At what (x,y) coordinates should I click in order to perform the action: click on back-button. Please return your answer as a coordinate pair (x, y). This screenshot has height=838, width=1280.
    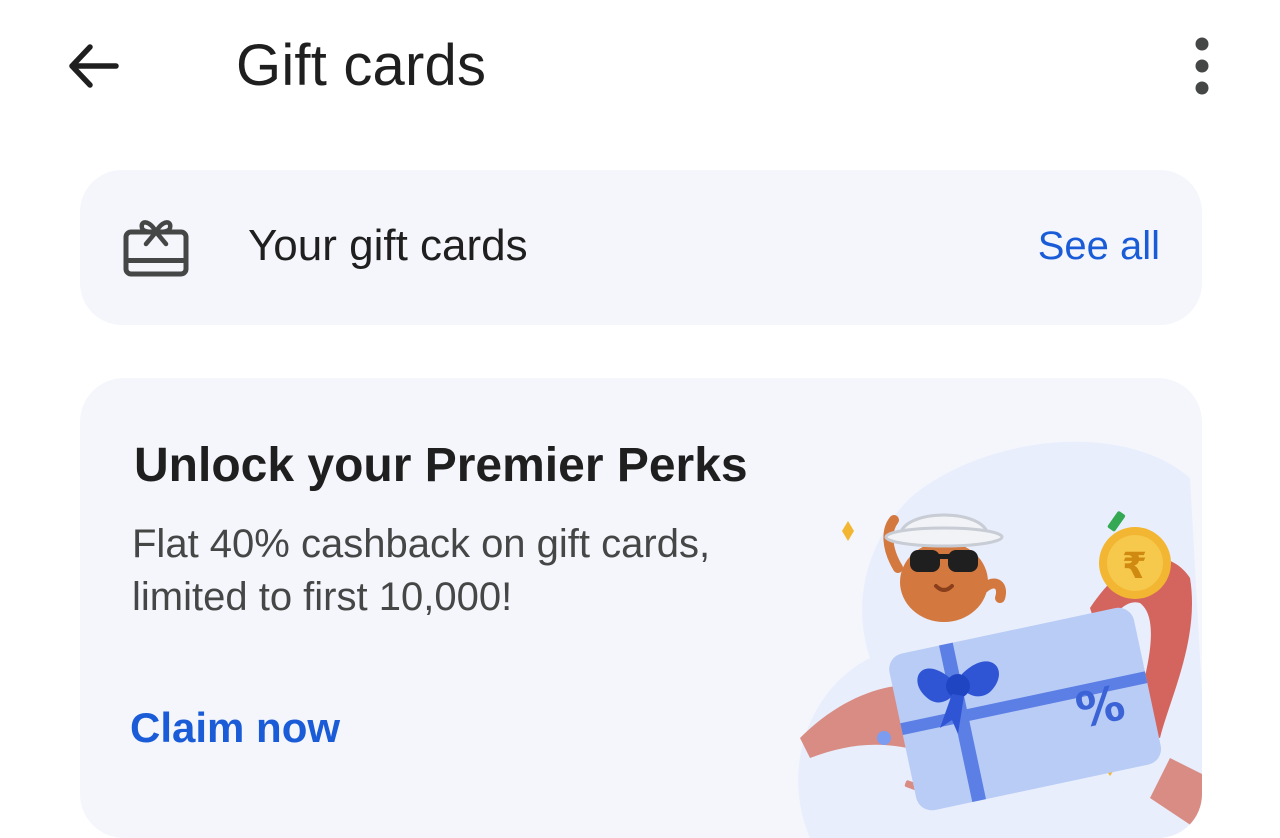
    Looking at the image, I should click on (92, 66).